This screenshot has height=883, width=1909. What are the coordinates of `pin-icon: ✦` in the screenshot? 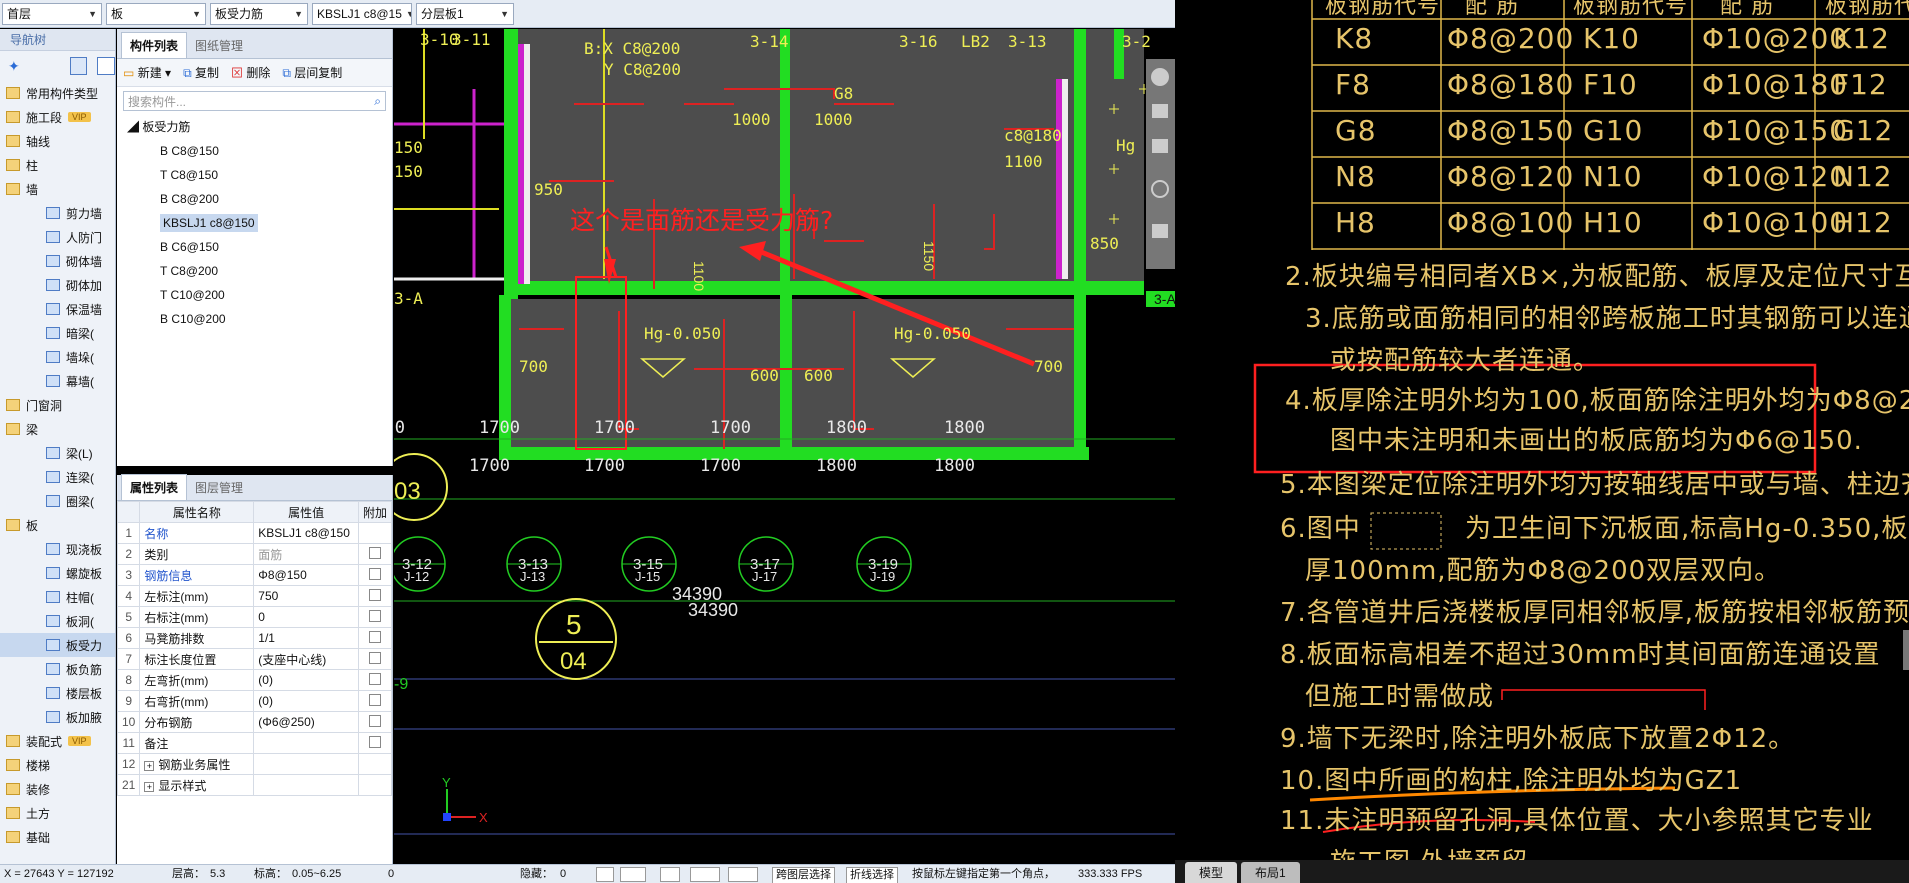 It's located at (14, 66).